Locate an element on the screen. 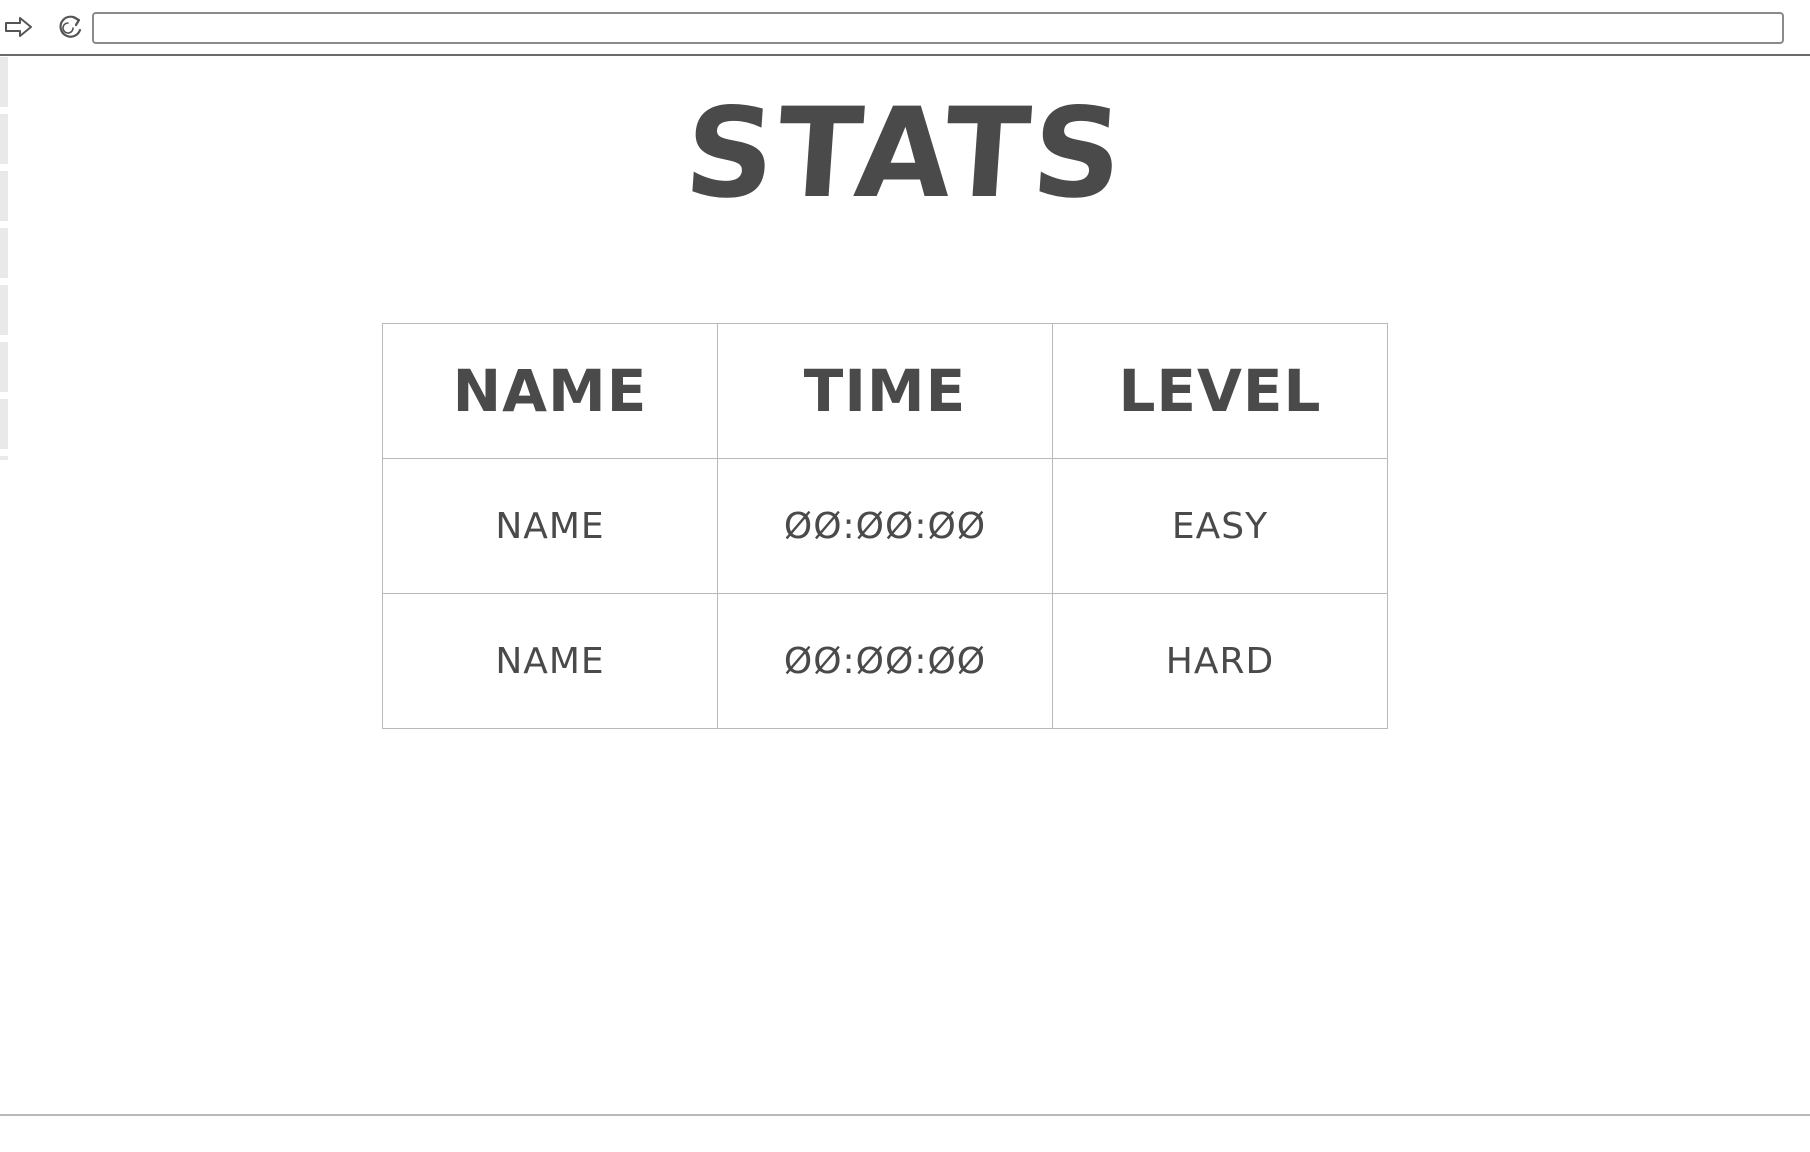 The height and width of the screenshot is (1152, 1810). left-edge-strip is located at coordinates (4, 230).